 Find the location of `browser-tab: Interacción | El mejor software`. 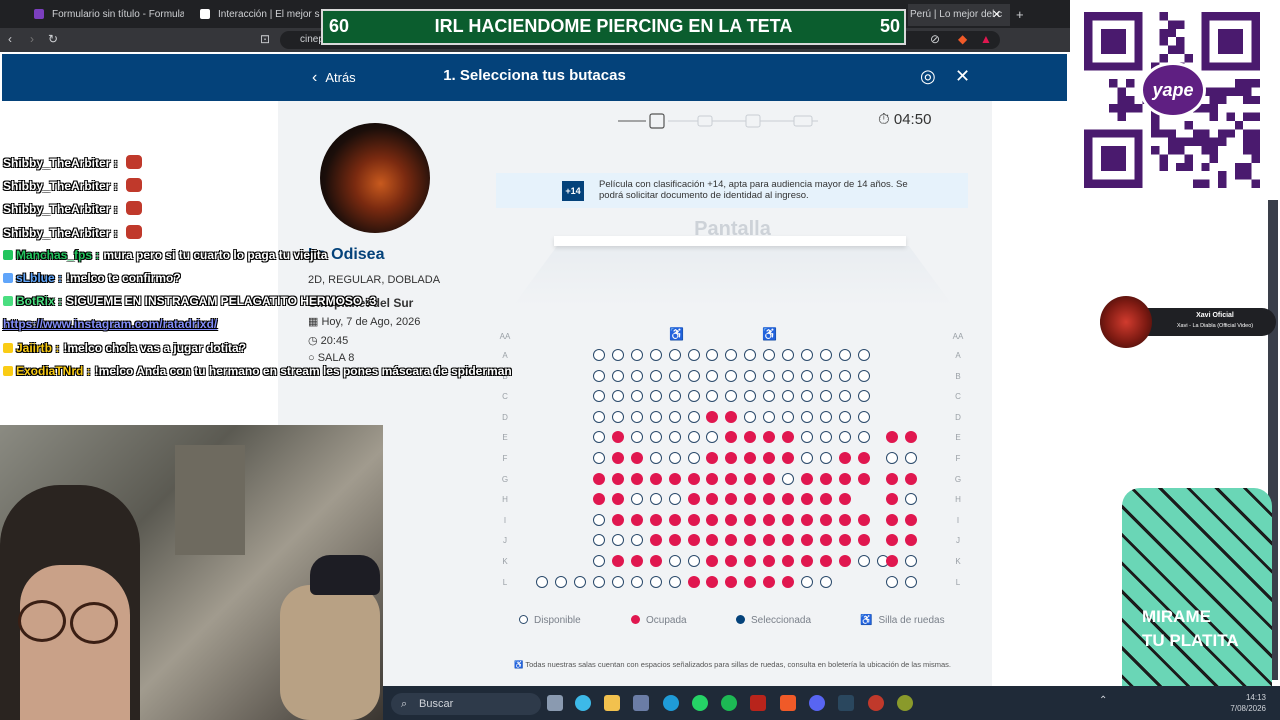

browser-tab: Interacción | El mejor software is located at coordinates (260, 15).